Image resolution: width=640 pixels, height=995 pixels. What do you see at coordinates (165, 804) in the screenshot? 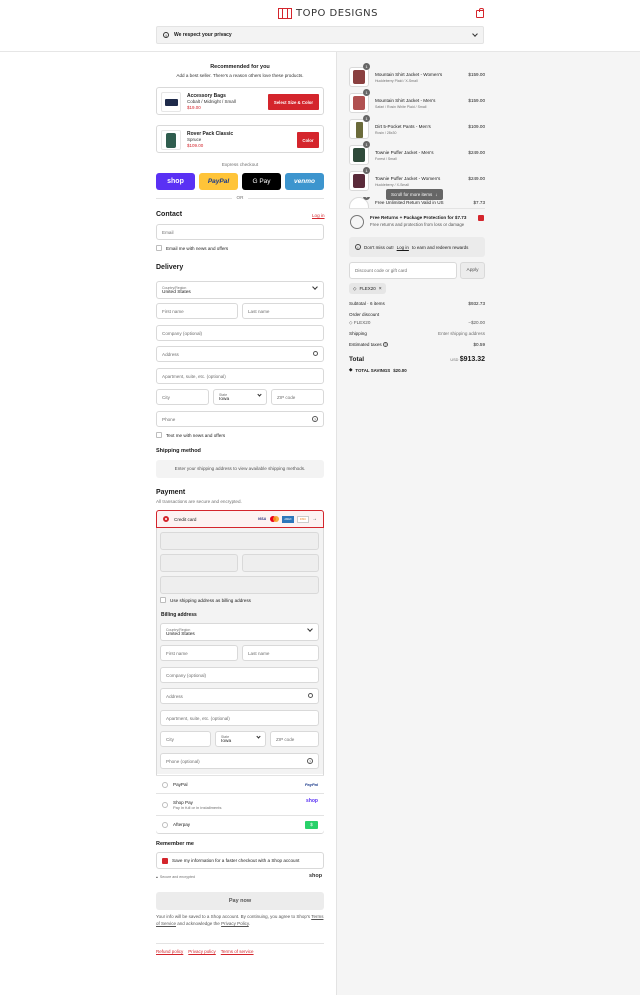
I see `shop-pay-radio` at bounding box center [165, 804].